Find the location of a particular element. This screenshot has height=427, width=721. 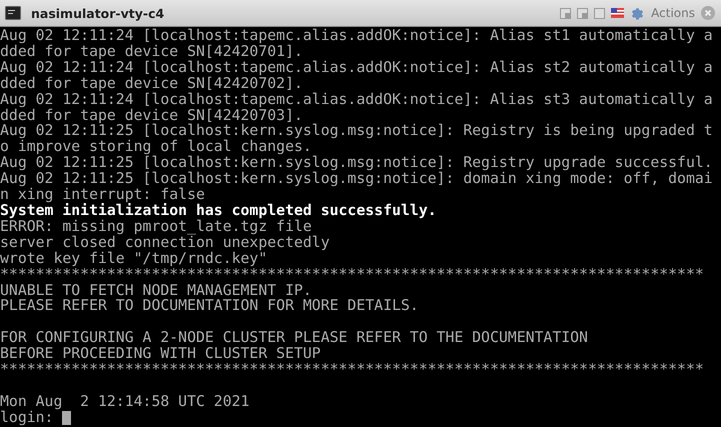

terminal-line: Aug 02 12:11:25 [localhost:kern.syslog.msg:notice]: Registry is being upgraded t is located at coordinates (356, 131).